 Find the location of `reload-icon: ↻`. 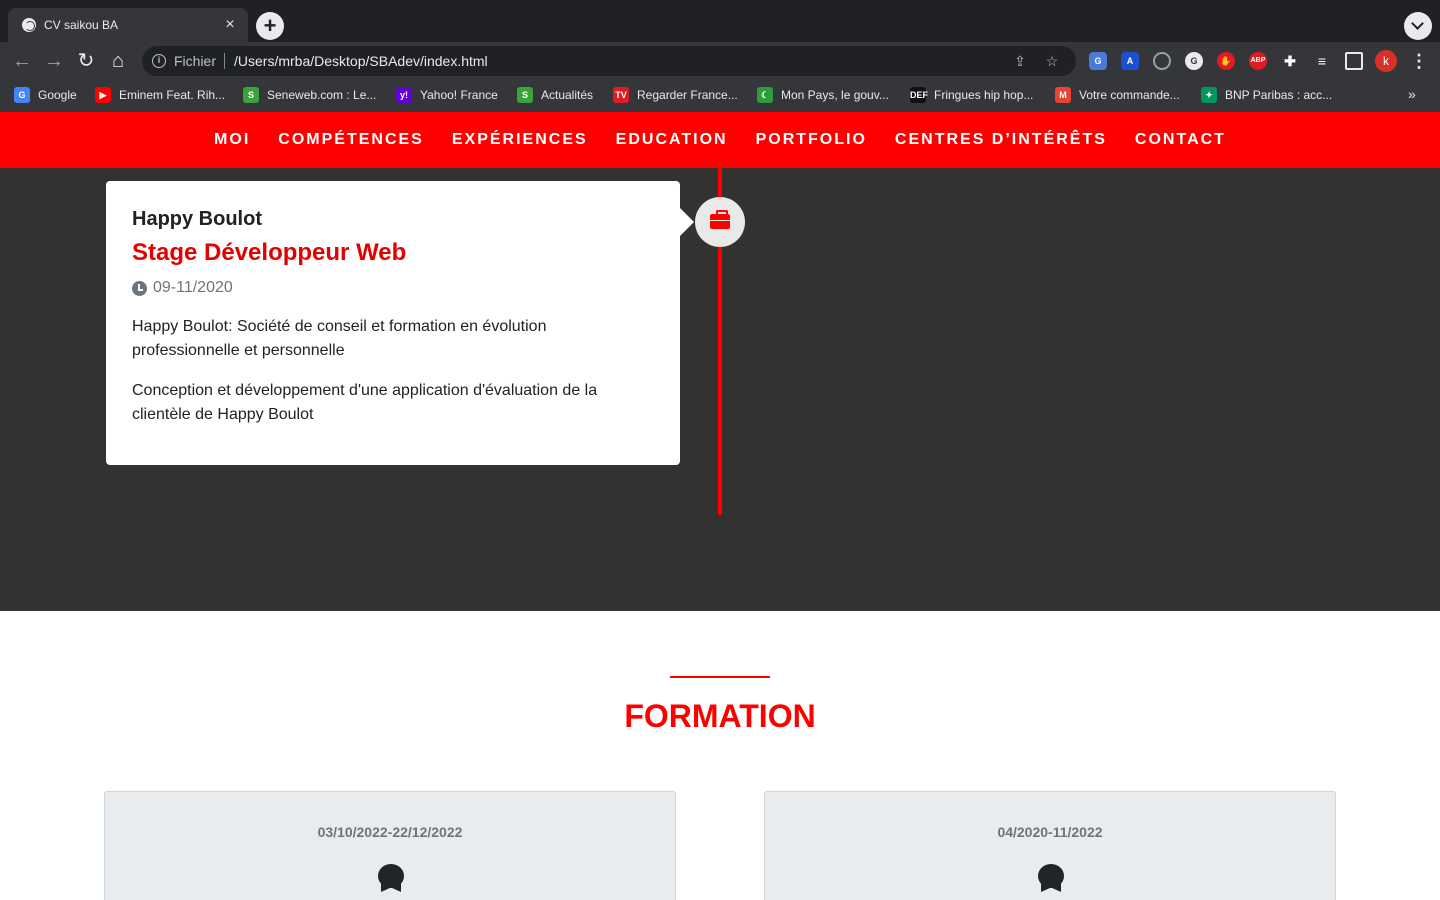

reload-icon: ↻ is located at coordinates (86, 61).